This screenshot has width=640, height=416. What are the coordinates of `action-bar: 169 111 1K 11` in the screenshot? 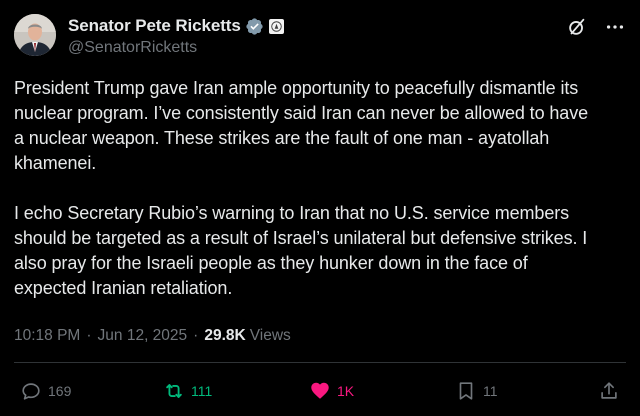 It's located at (320, 394).